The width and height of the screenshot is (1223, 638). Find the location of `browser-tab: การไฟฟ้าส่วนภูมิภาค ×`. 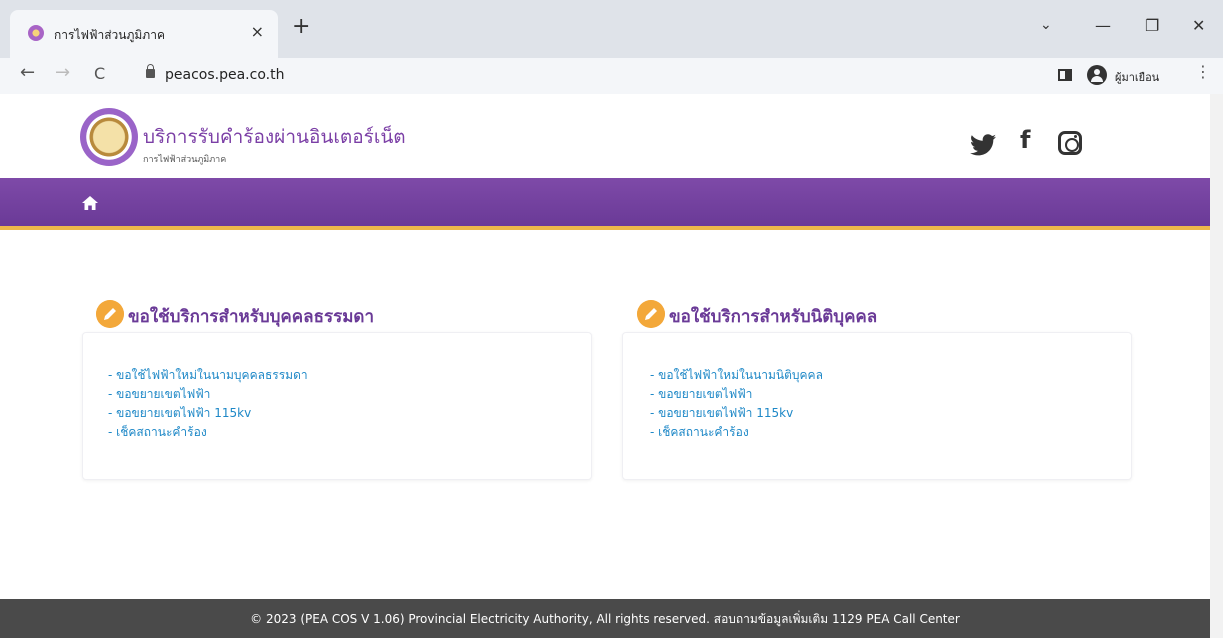

browser-tab: การไฟฟ้าส่วนภูมิภาค × is located at coordinates (144, 34).